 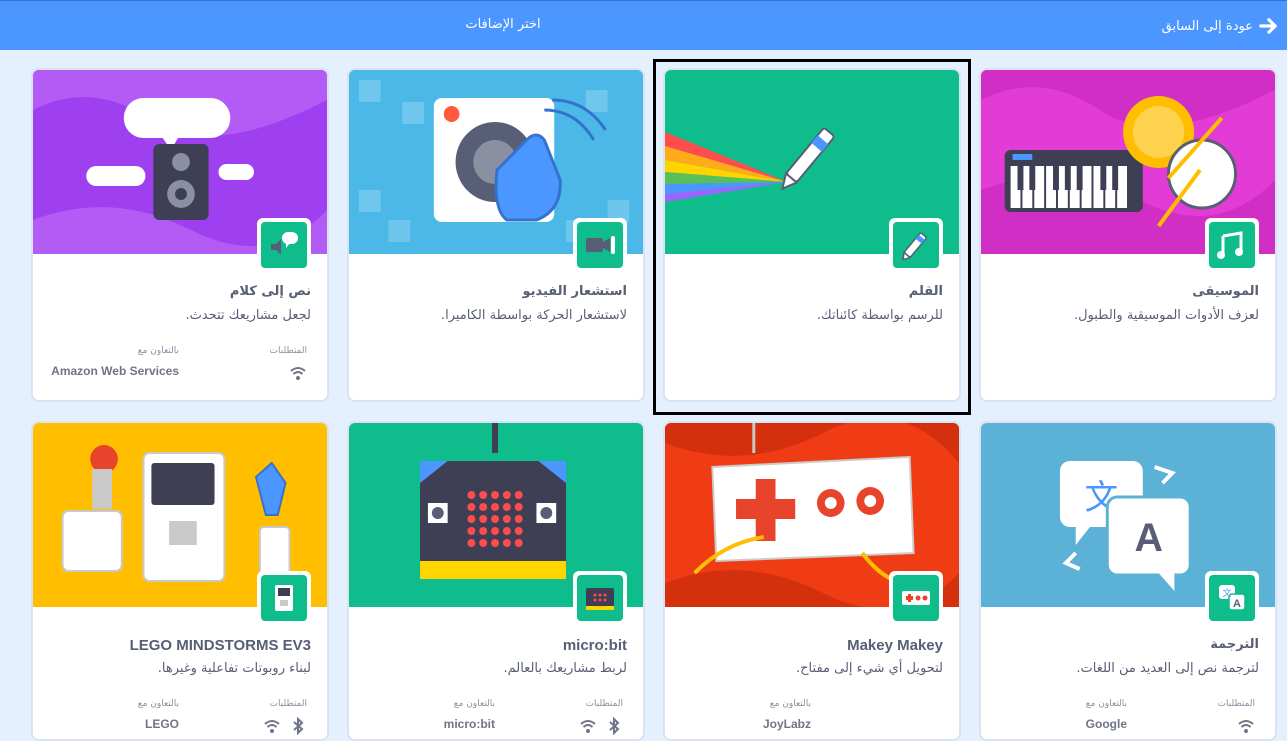 I want to click on page-title: اختر الإضافات, so click(x=503, y=24).